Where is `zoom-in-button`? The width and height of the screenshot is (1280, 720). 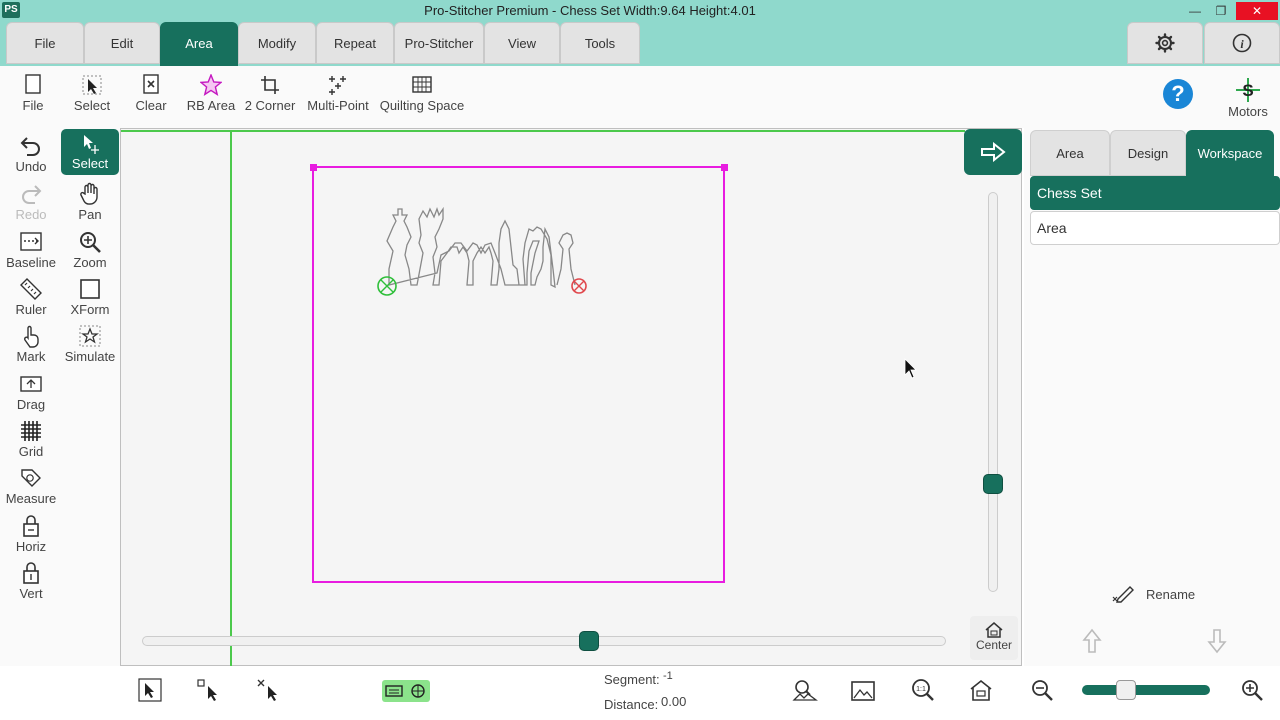 zoom-in-button is located at coordinates (1252, 692).